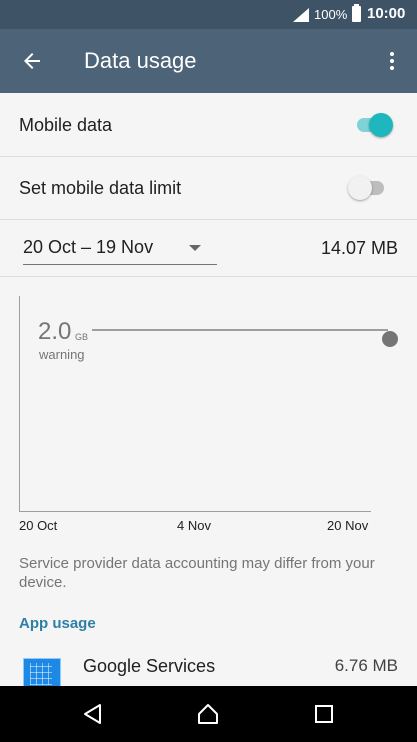  What do you see at coordinates (208, 188) in the screenshot?
I see `data-limit-row: Set mobile data limit` at bounding box center [208, 188].